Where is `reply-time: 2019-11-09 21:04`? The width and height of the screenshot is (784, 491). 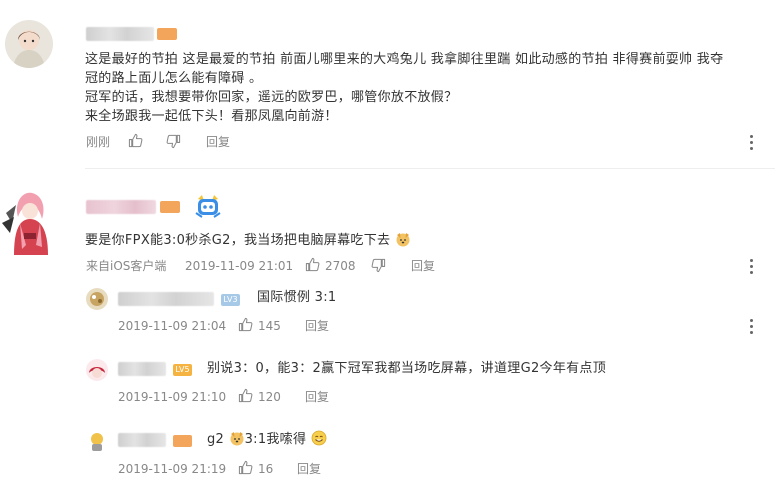
reply-time: 2019-11-09 21:04 is located at coordinates (172, 326).